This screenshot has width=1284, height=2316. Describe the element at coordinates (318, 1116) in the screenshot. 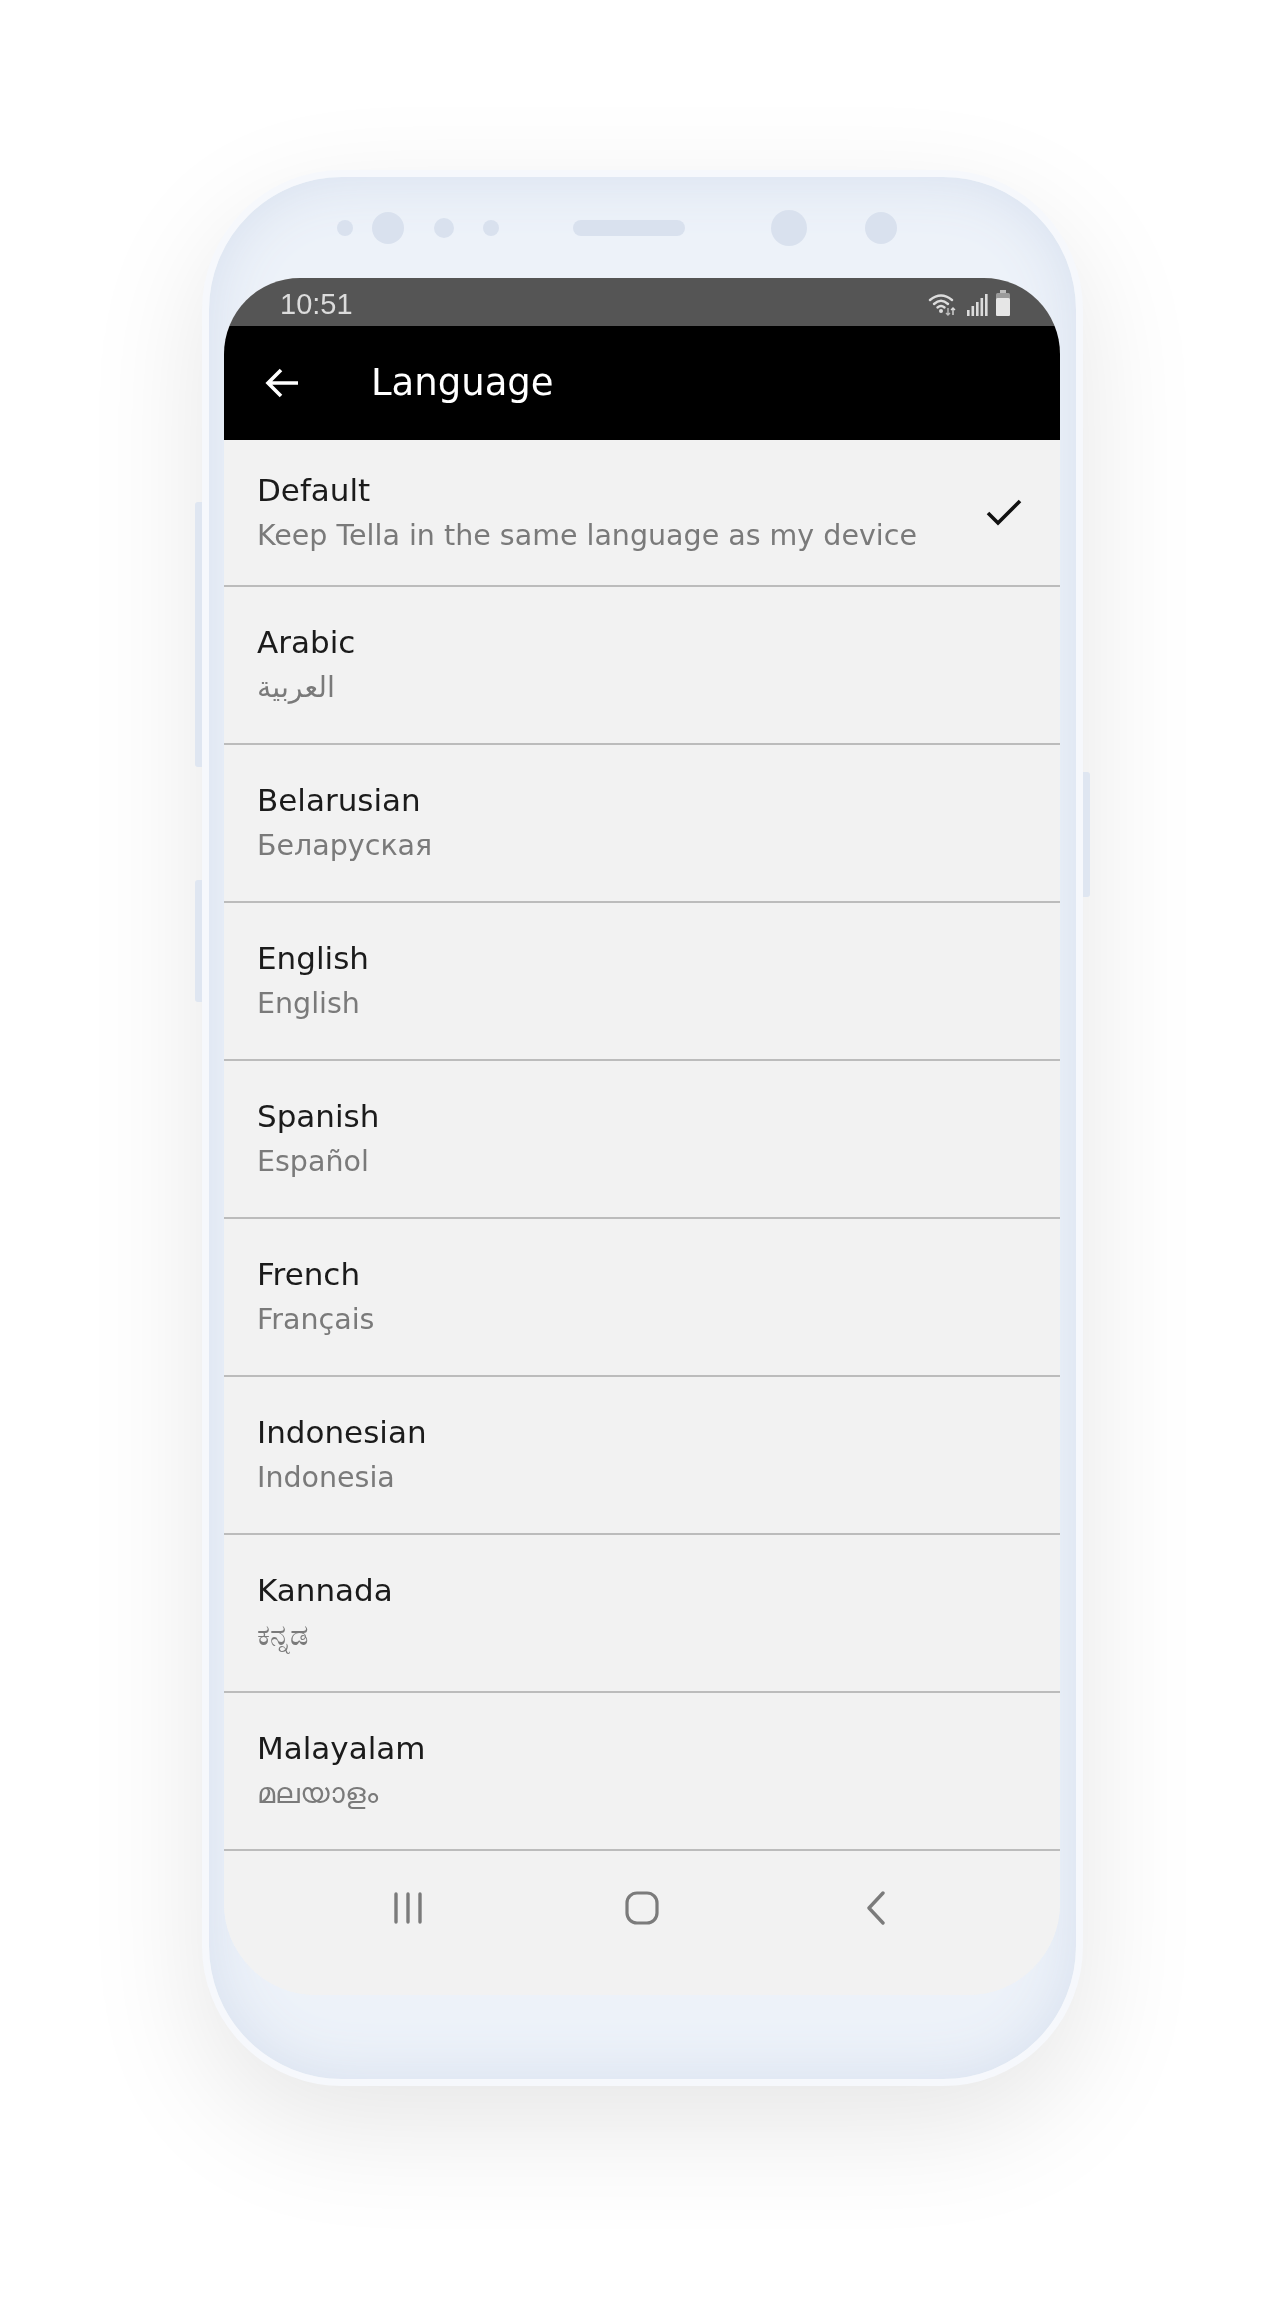

I see `language-name: Spanish` at that location.